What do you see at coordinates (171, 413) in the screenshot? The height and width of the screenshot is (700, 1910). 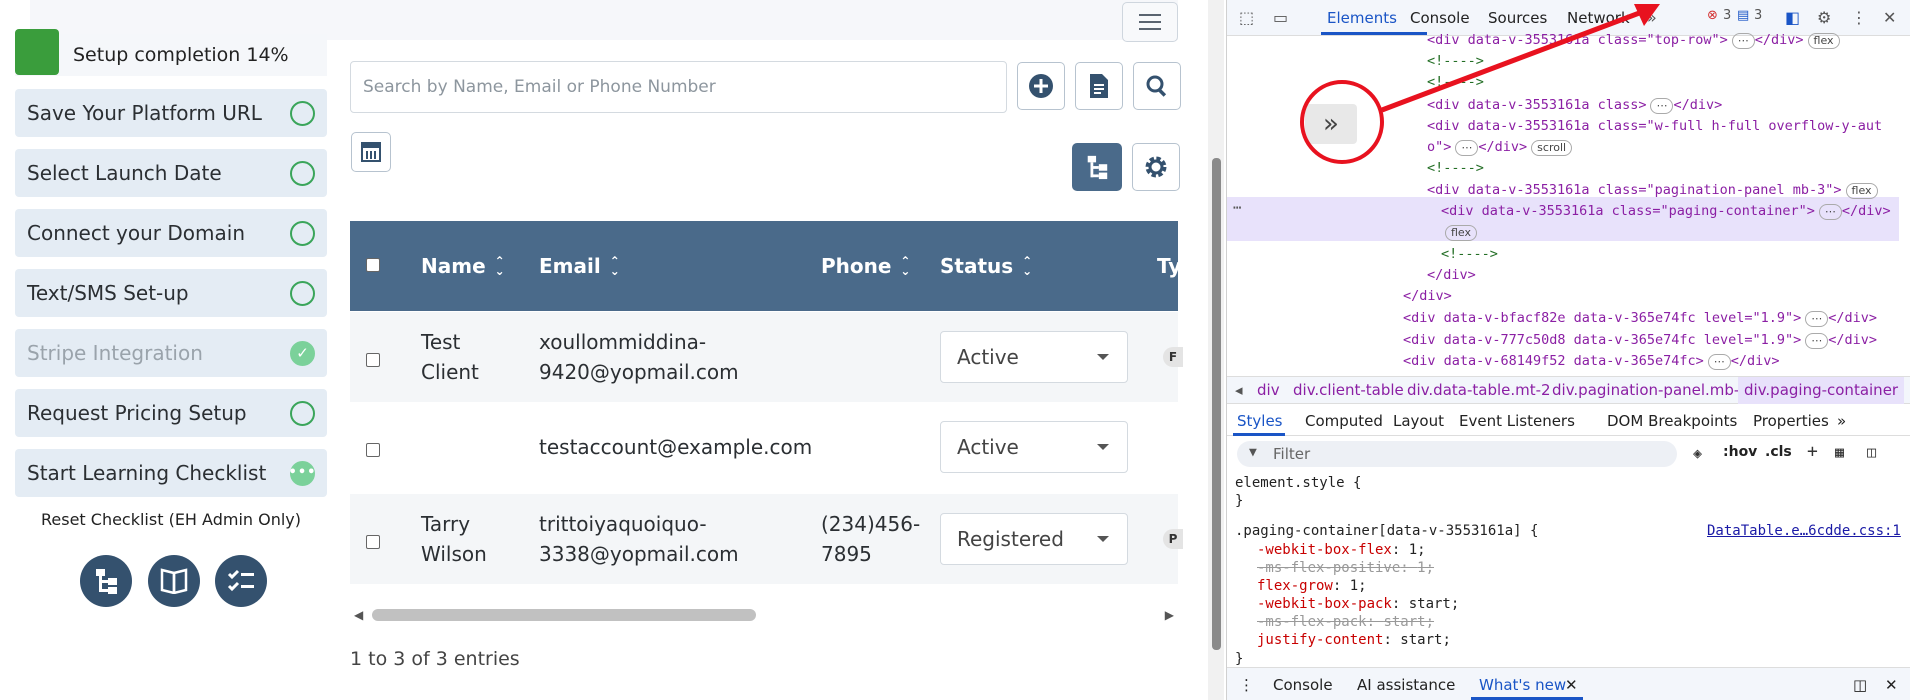 I see `checklist-item-pricing: Request Pricing Setup` at bounding box center [171, 413].